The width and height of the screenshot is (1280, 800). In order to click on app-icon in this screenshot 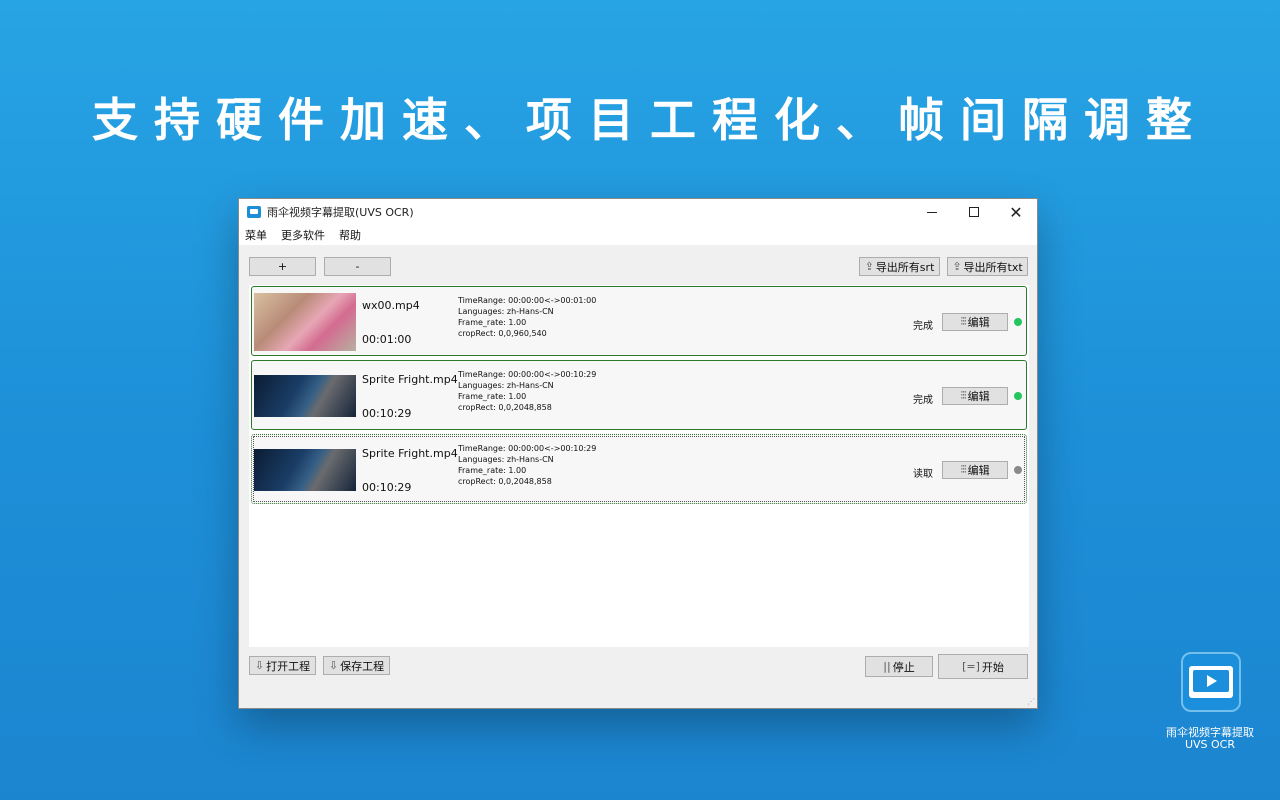, I will do `click(254, 212)`.